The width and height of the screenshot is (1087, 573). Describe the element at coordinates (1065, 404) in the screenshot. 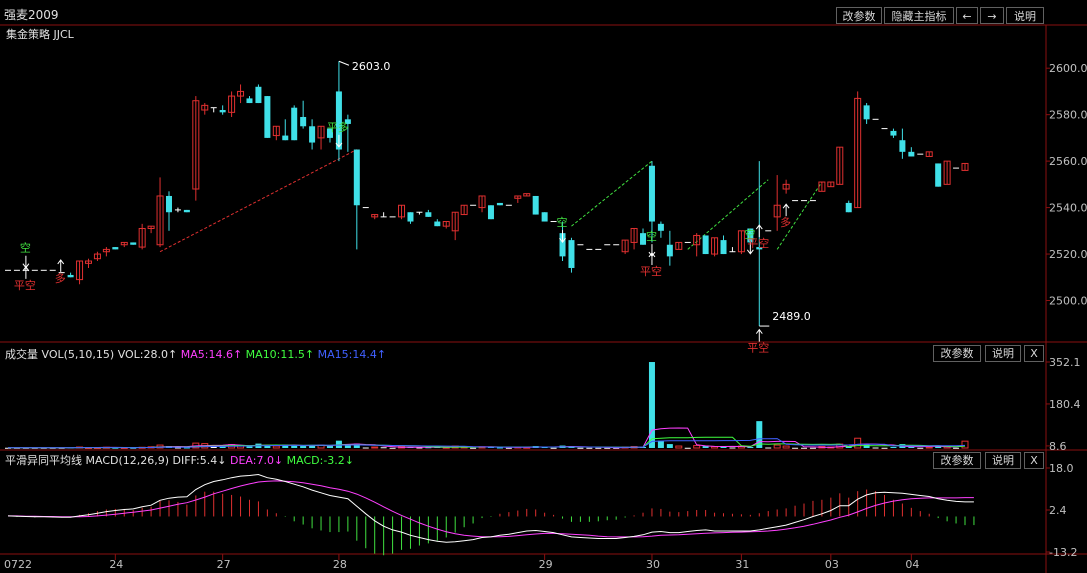

I see `volume-tick-label: 180.4` at that location.